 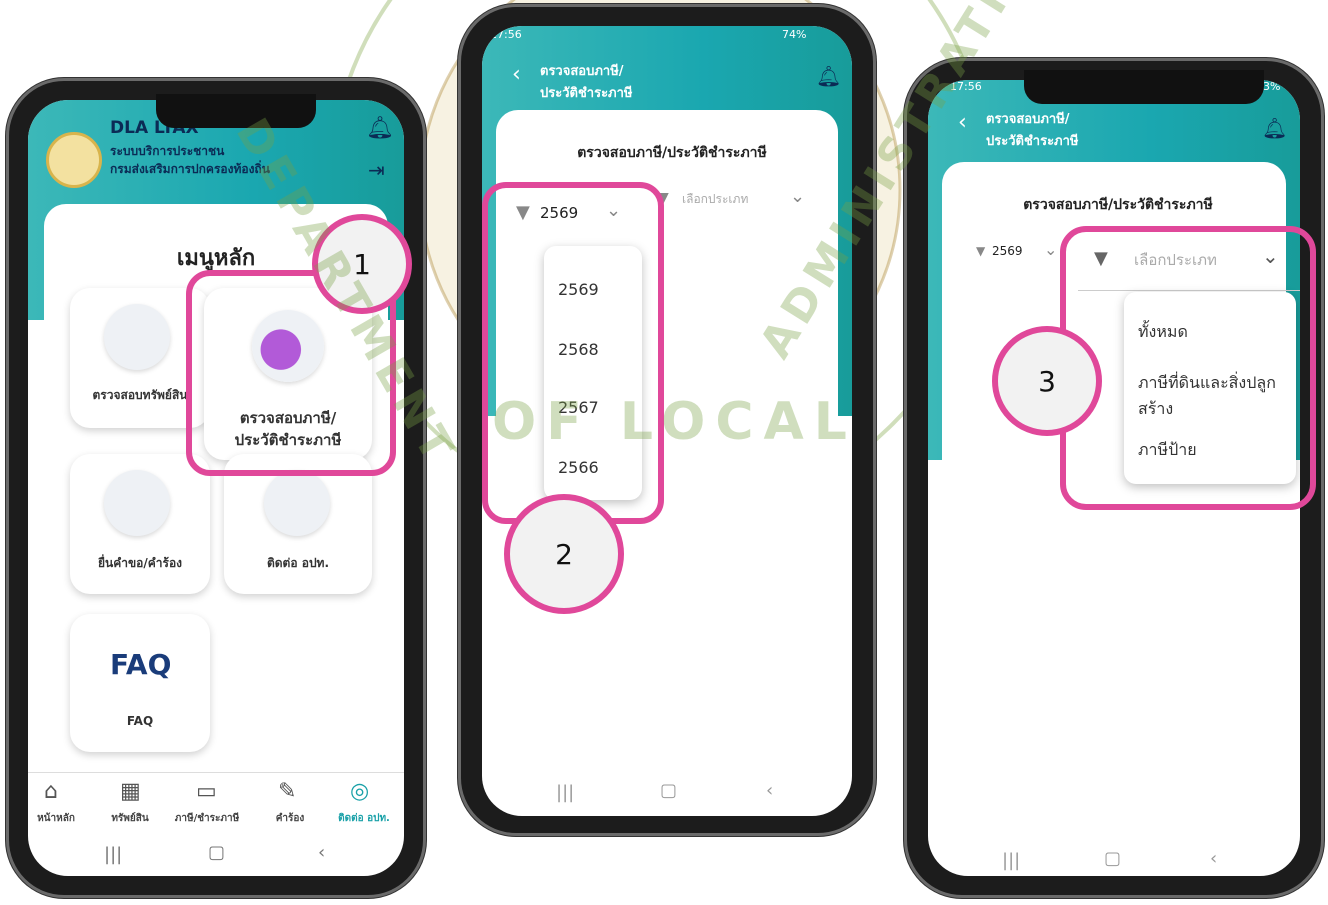 What do you see at coordinates (674, 422) in the screenshot?
I see `watermark-text-of-local: OF LOCAL` at bounding box center [674, 422].